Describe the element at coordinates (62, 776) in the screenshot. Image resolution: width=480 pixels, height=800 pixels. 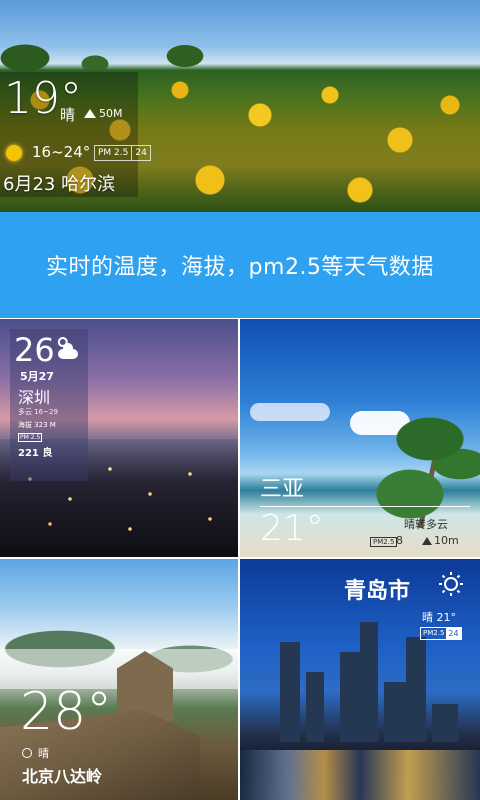
I see `tile-city: 北京八达岭` at that location.